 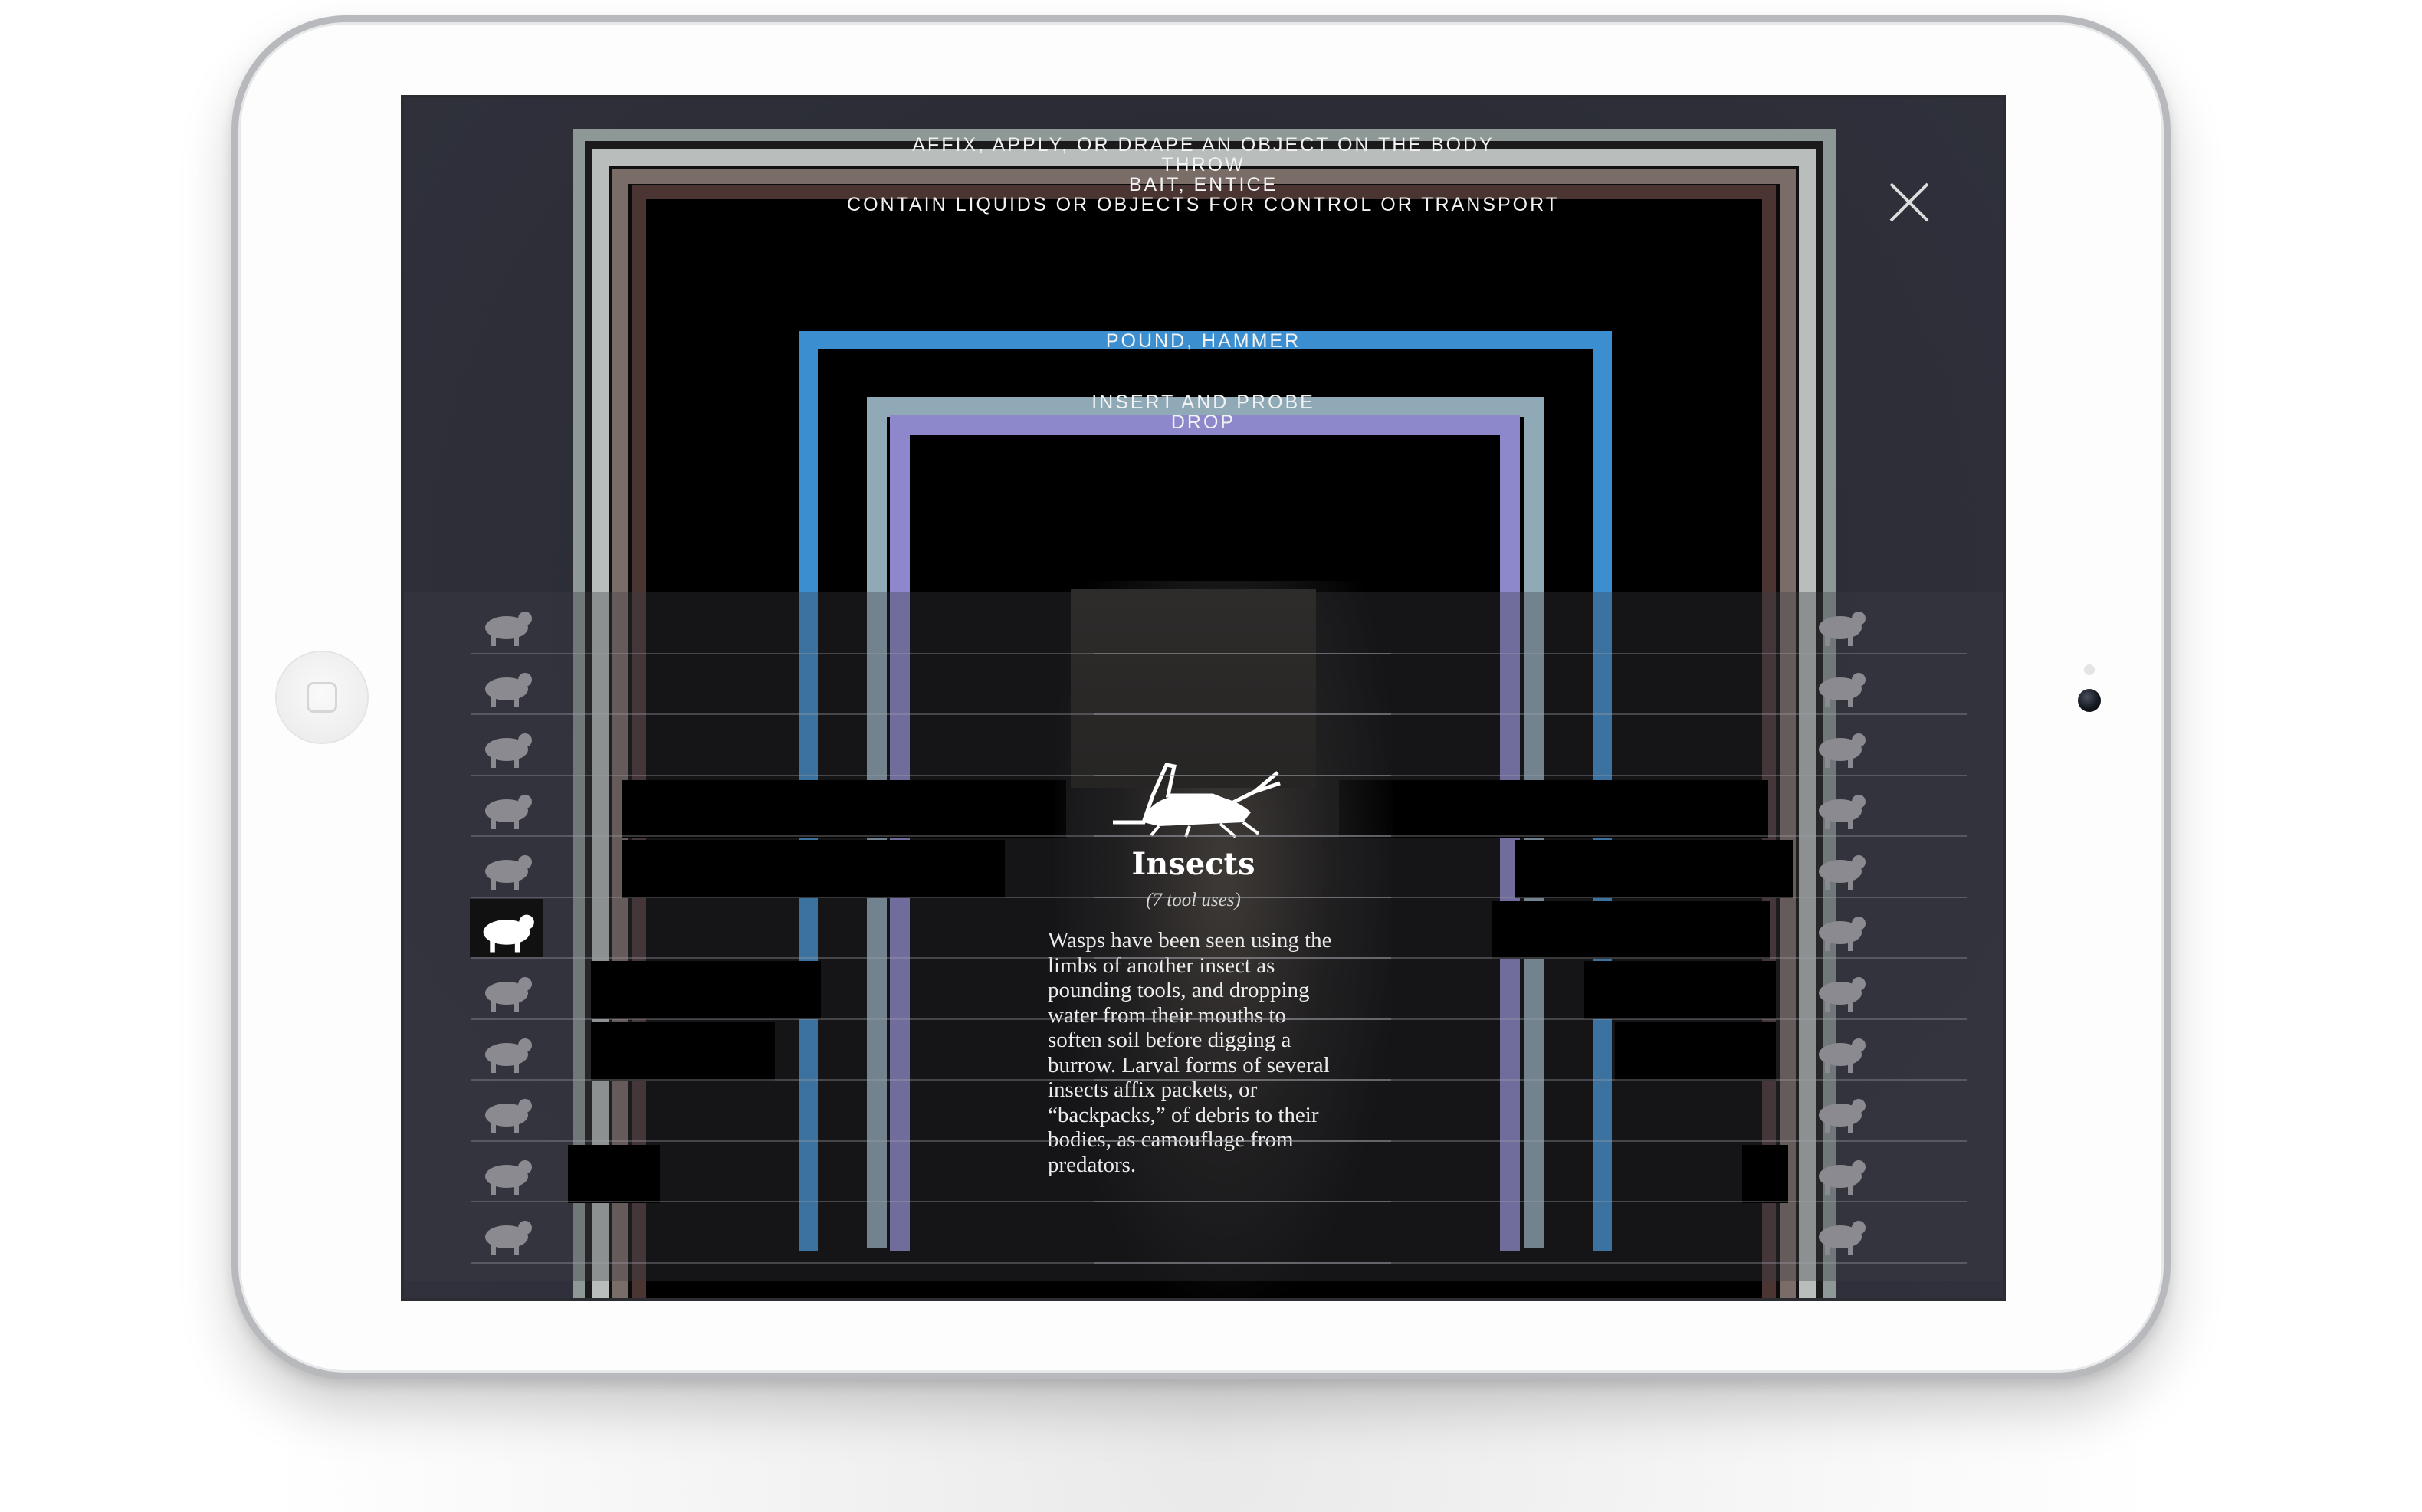 I want to click on close-button, so click(x=1910, y=202).